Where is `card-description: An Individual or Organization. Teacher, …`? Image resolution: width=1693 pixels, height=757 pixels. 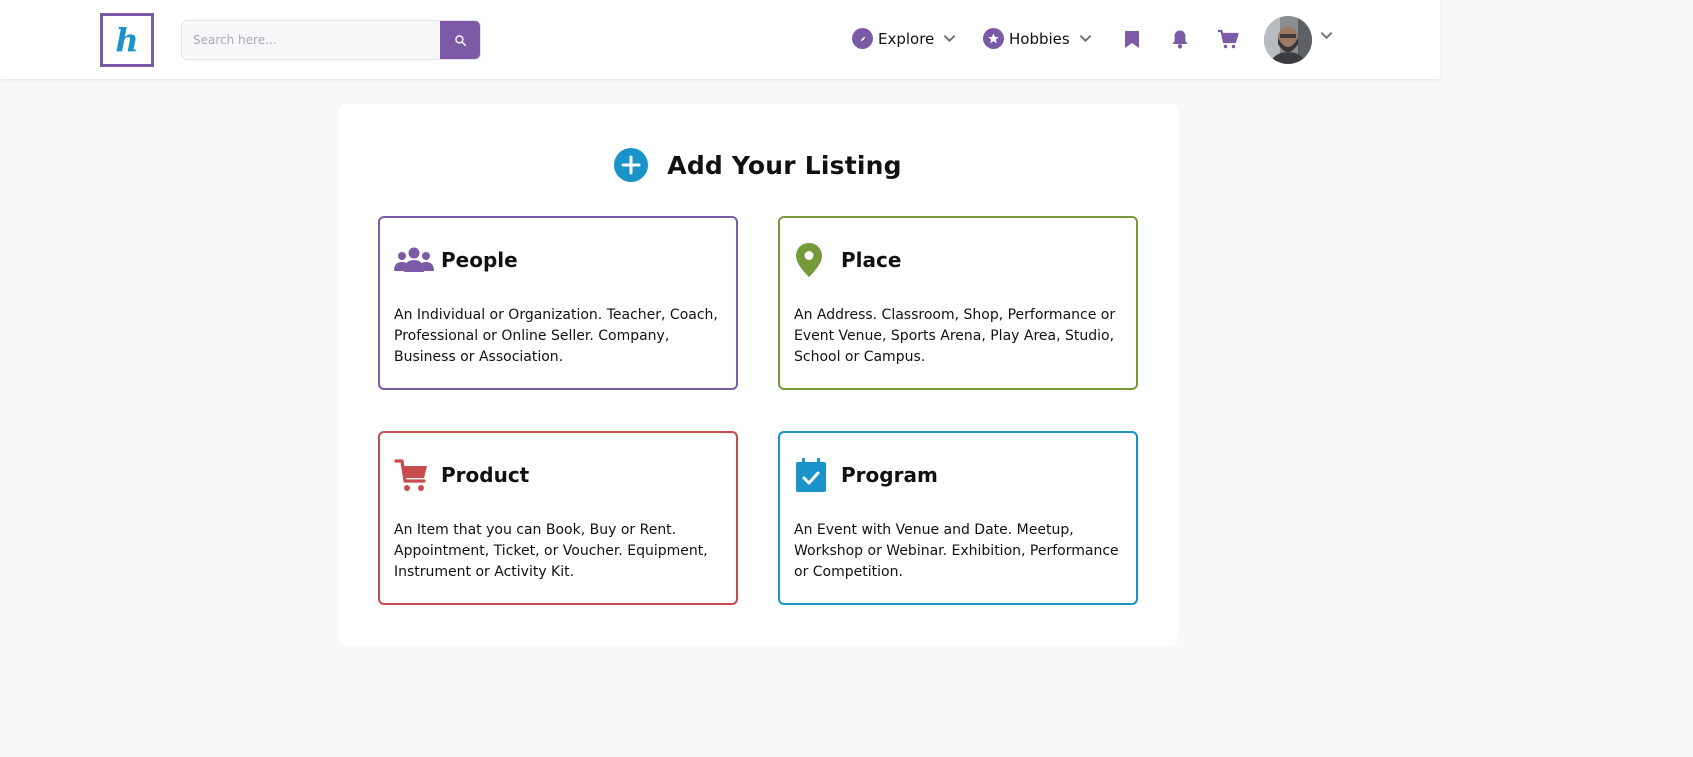 card-description: An Individual or Organization. Teacher, … is located at coordinates (556, 336).